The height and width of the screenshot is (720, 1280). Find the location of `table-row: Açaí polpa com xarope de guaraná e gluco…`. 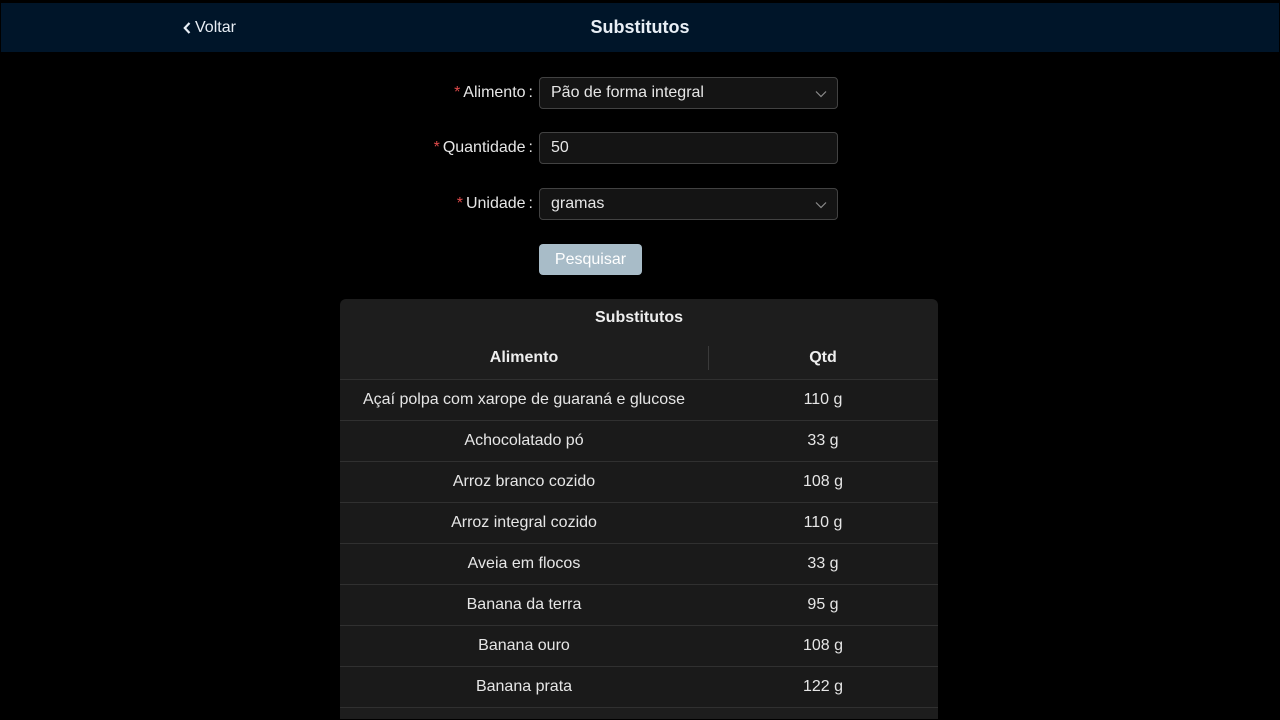

table-row: Açaí polpa com xarope de guaraná e gluco… is located at coordinates (639, 400).